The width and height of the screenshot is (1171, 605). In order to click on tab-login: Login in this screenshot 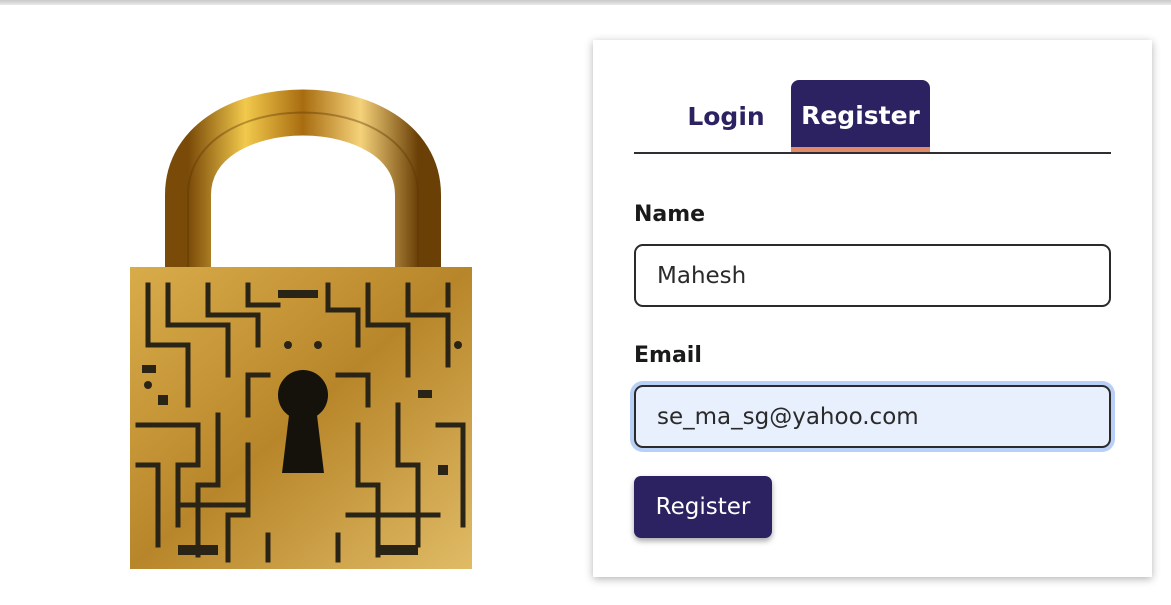, I will do `click(726, 116)`.